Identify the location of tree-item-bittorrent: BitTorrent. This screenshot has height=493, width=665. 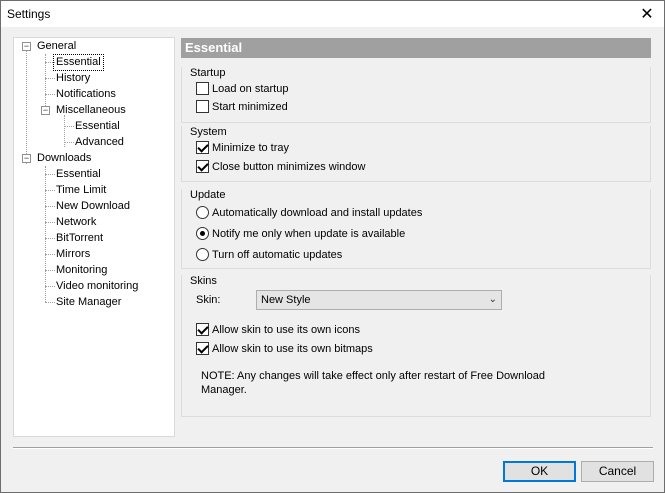
(79, 238).